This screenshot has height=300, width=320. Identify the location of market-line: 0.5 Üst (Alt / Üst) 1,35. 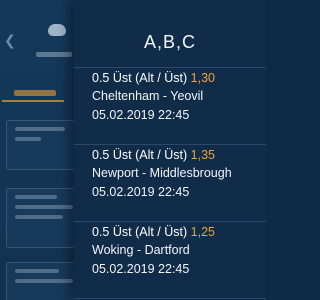
(179, 155).